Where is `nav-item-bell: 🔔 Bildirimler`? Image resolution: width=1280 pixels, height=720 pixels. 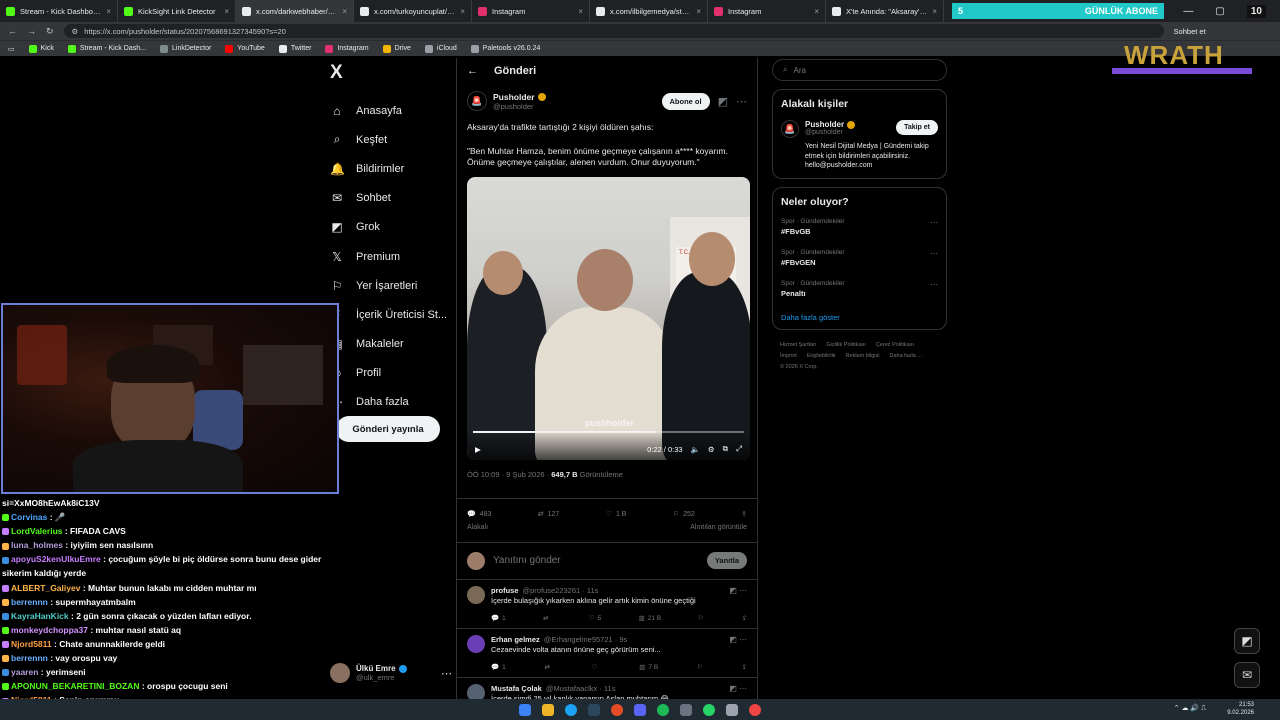
nav-item-bell: 🔔 Bildirimler is located at coordinates (387, 168).